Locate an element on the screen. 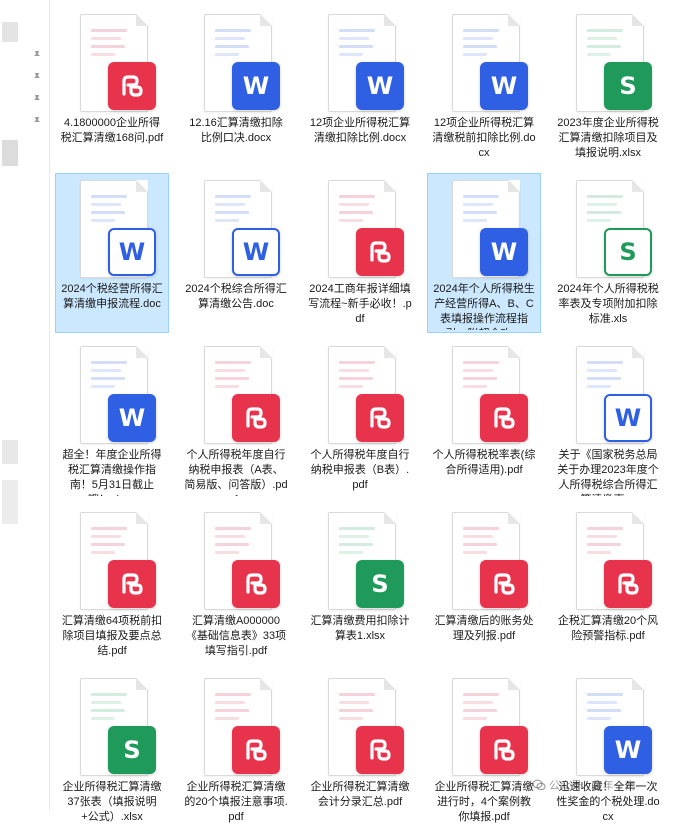 The width and height of the screenshot is (695, 830). file-name: 2023年度企业所得税汇算清缴扣除项目及填报说明.xlsx is located at coordinates (608, 138).